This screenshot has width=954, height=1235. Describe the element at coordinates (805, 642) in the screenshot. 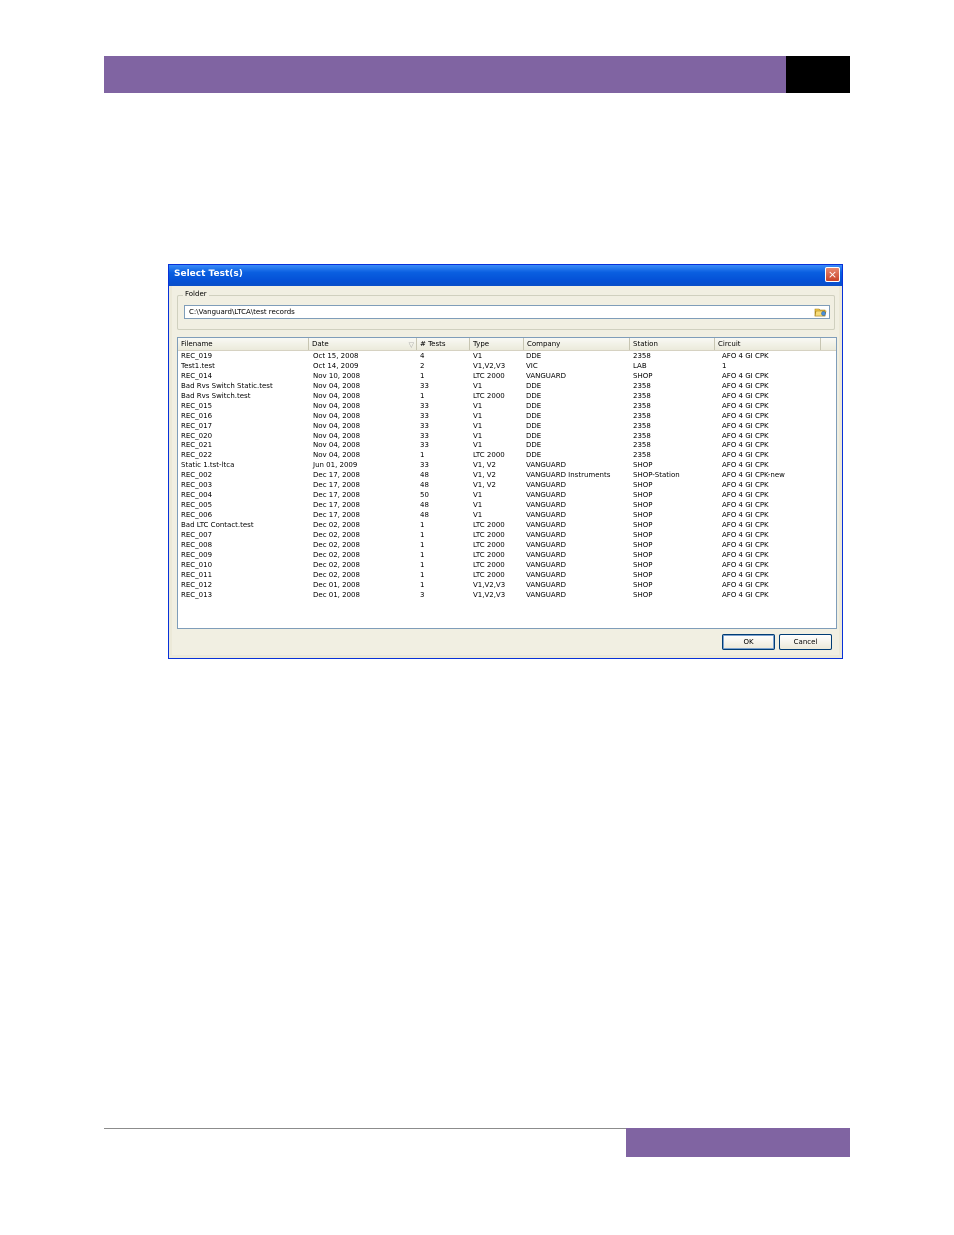

I see `cancel-button: Cancel` at that location.